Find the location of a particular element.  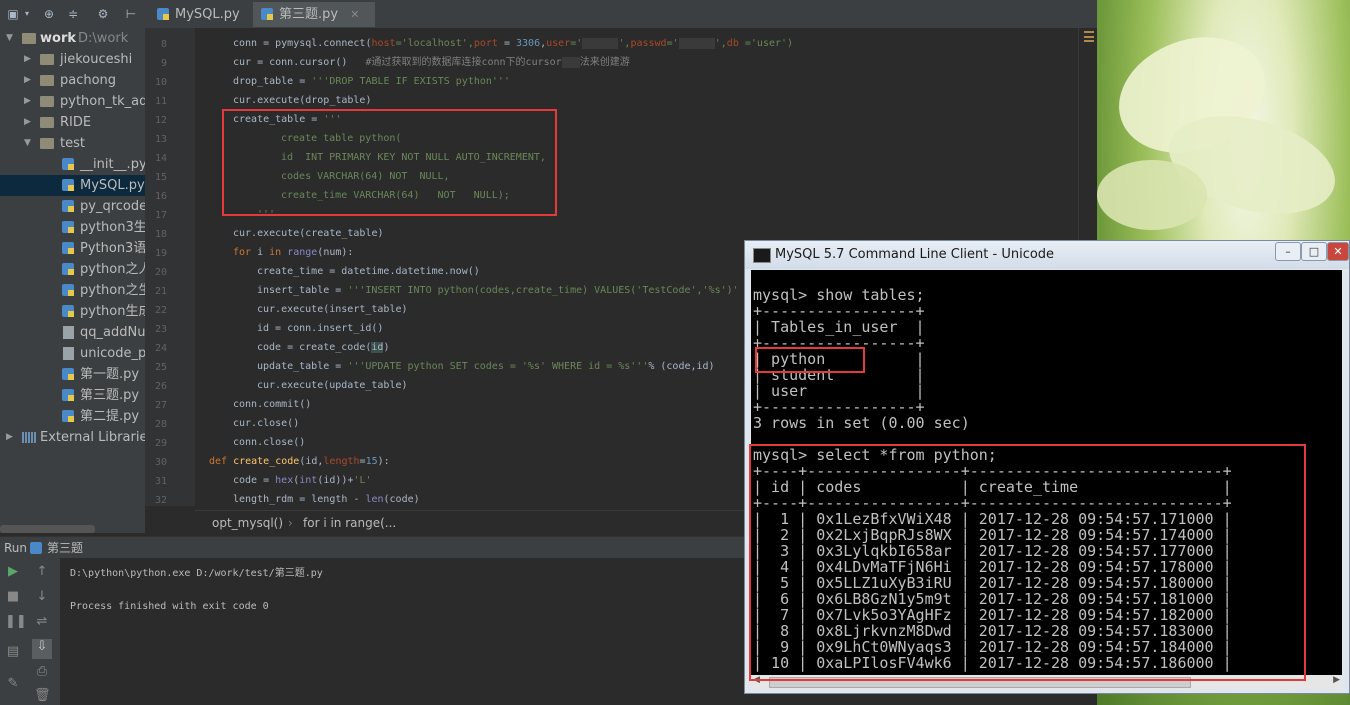

line-number: 20 is located at coordinates (160, 272).